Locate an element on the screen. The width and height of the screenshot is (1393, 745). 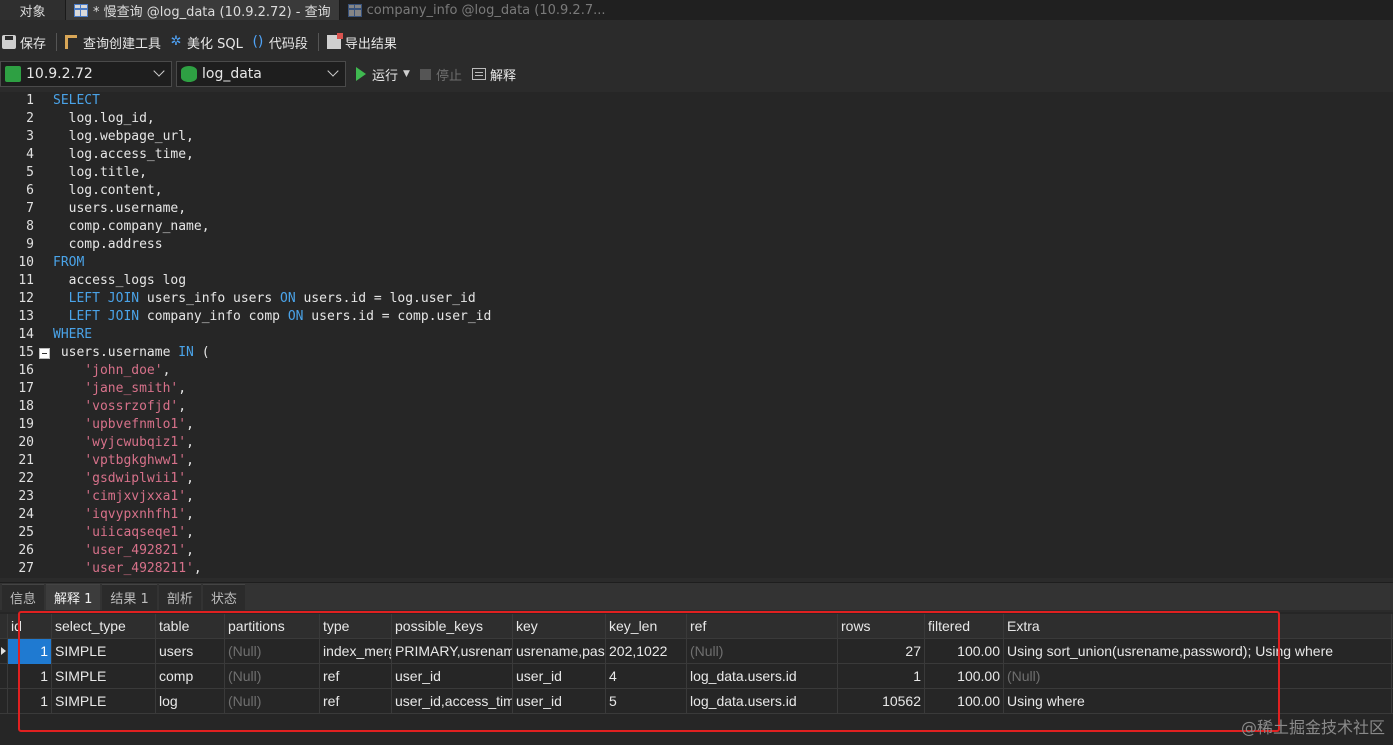
column-header-key-len: key_len is located at coordinates (646, 626).